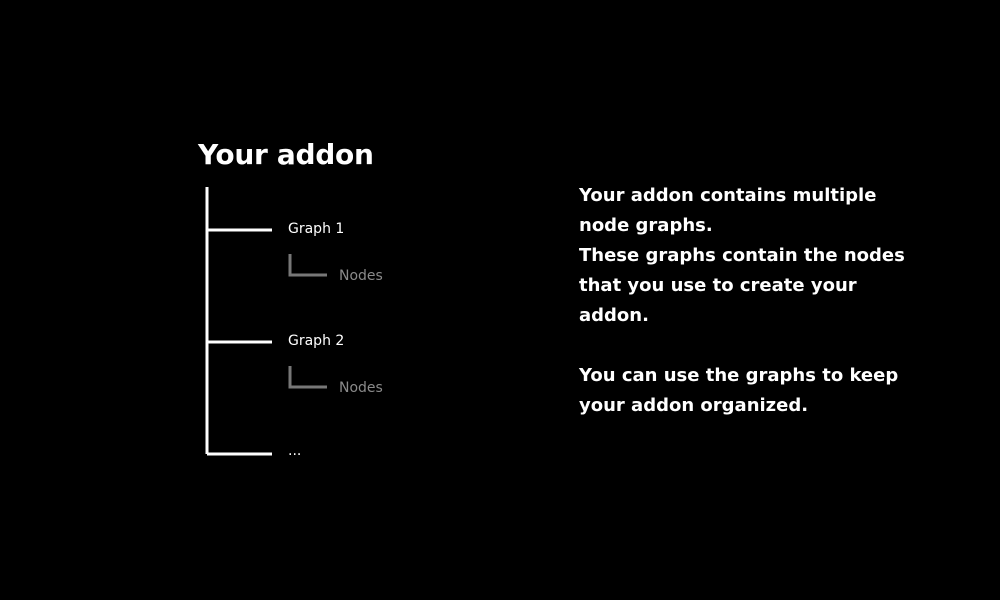 The height and width of the screenshot is (600, 1000). Describe the element at coordinates (739, 375) in the screenshot. I see `description-line: You can use the graphs to keep` at that location.